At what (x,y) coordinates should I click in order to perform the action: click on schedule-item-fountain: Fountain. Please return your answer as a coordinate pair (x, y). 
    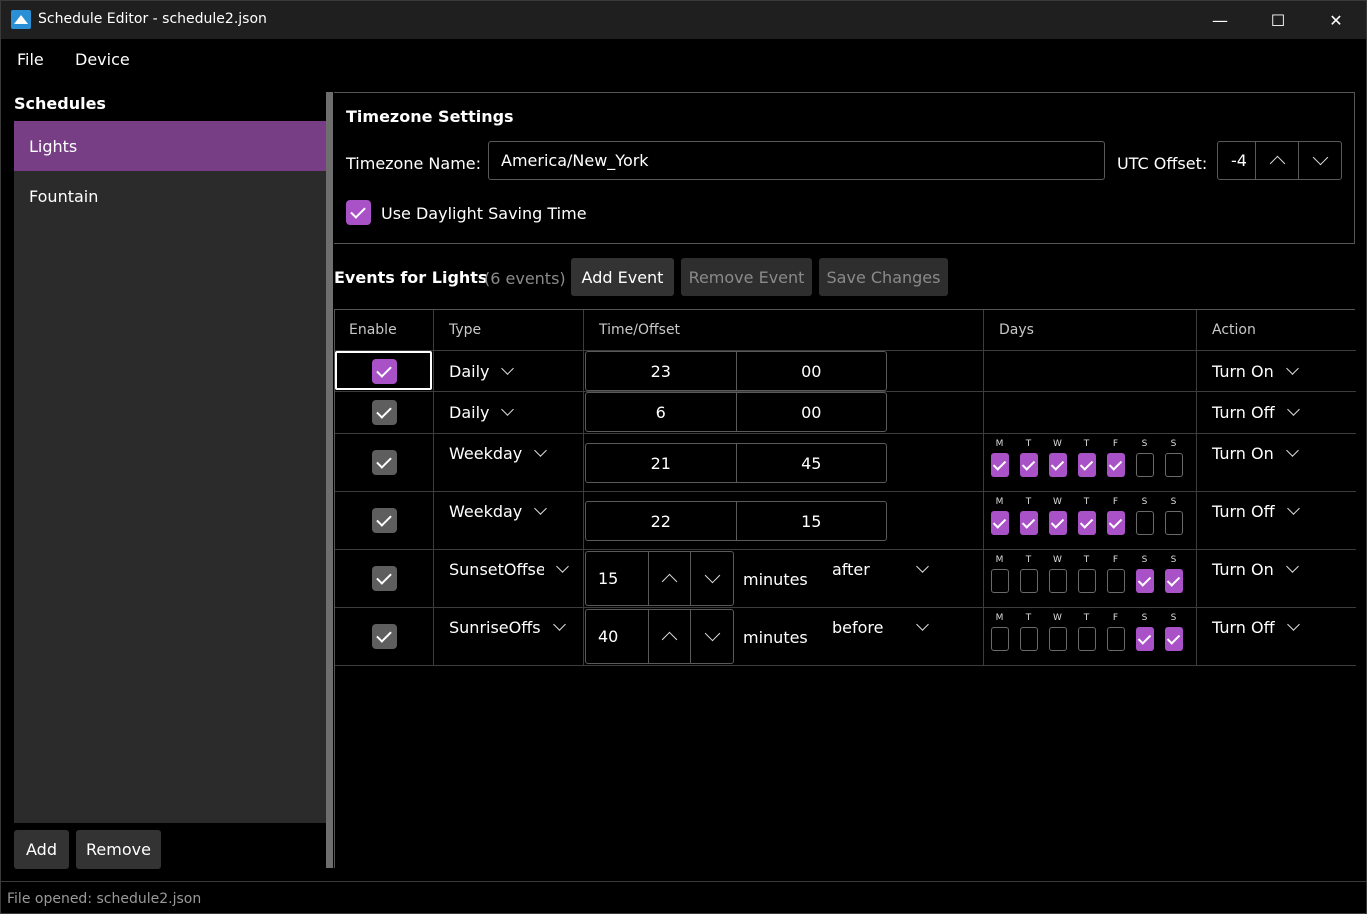
    Looking at the image, I should click on (170, 196).